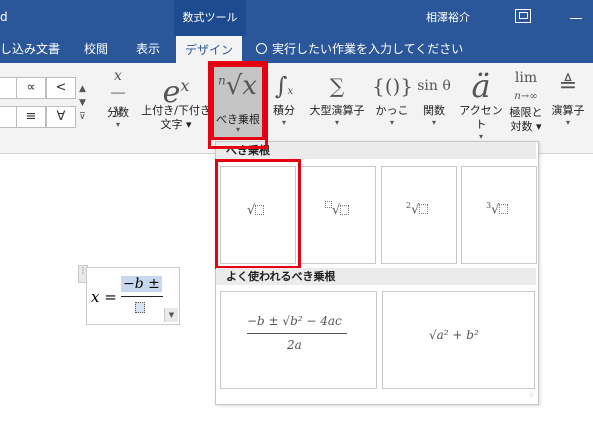  What do you see at coordinates (376, 150) in the screenshot?
I see `gallery-section-radicals: べき乗根` at bounding box center [376, 150].